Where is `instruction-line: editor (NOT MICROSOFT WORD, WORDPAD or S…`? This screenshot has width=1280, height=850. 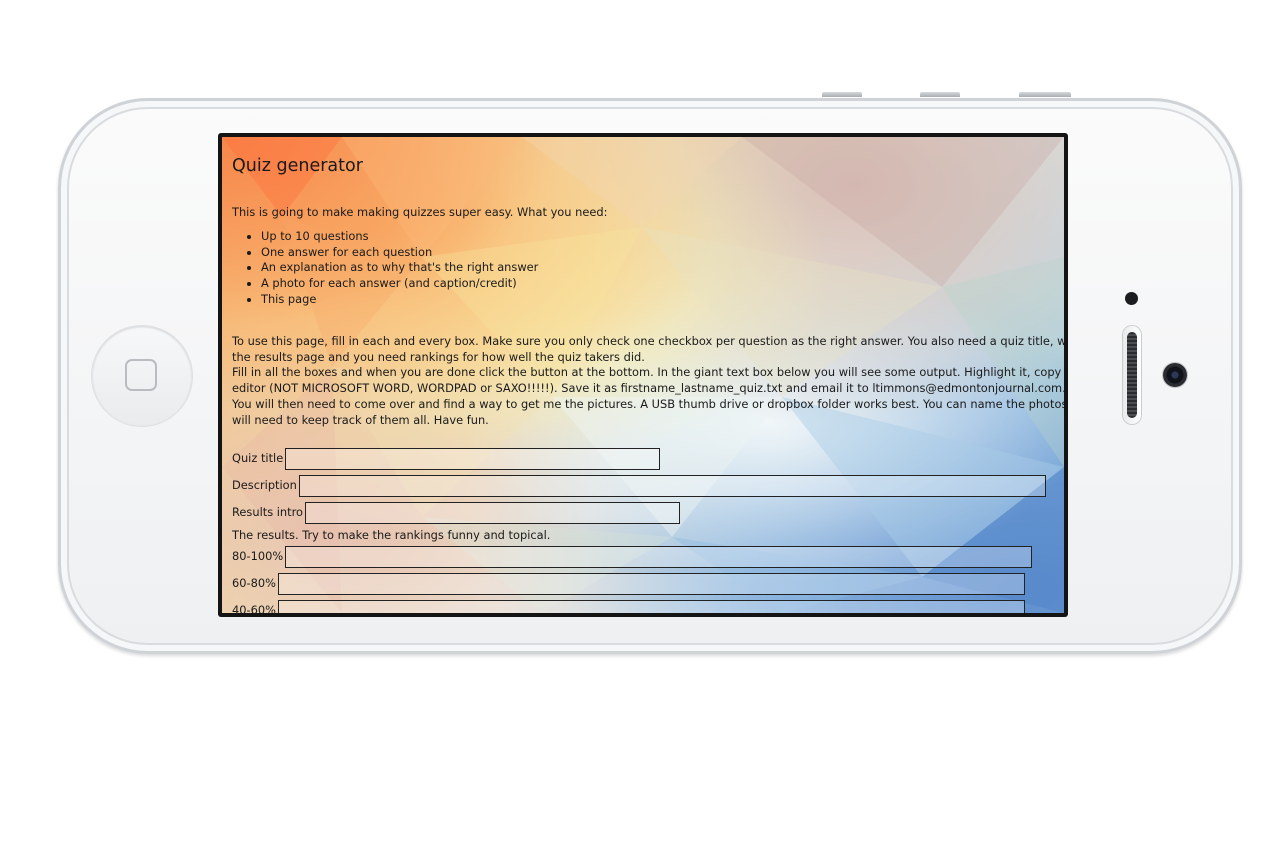
instruction-line: editor (NOT MICROSOFT WORD, WORDPAD or S… is located at coordinates (648, 388).